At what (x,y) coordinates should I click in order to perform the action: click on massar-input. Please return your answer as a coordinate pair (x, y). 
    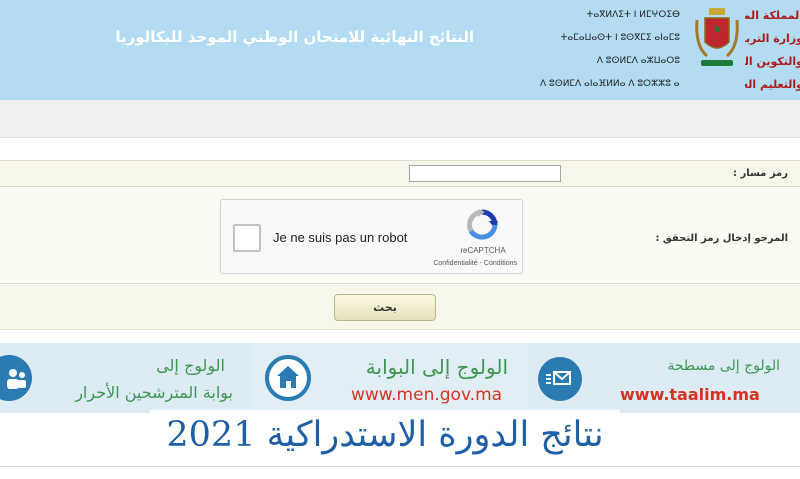
    Looking at the image, I should click on (485, 173).